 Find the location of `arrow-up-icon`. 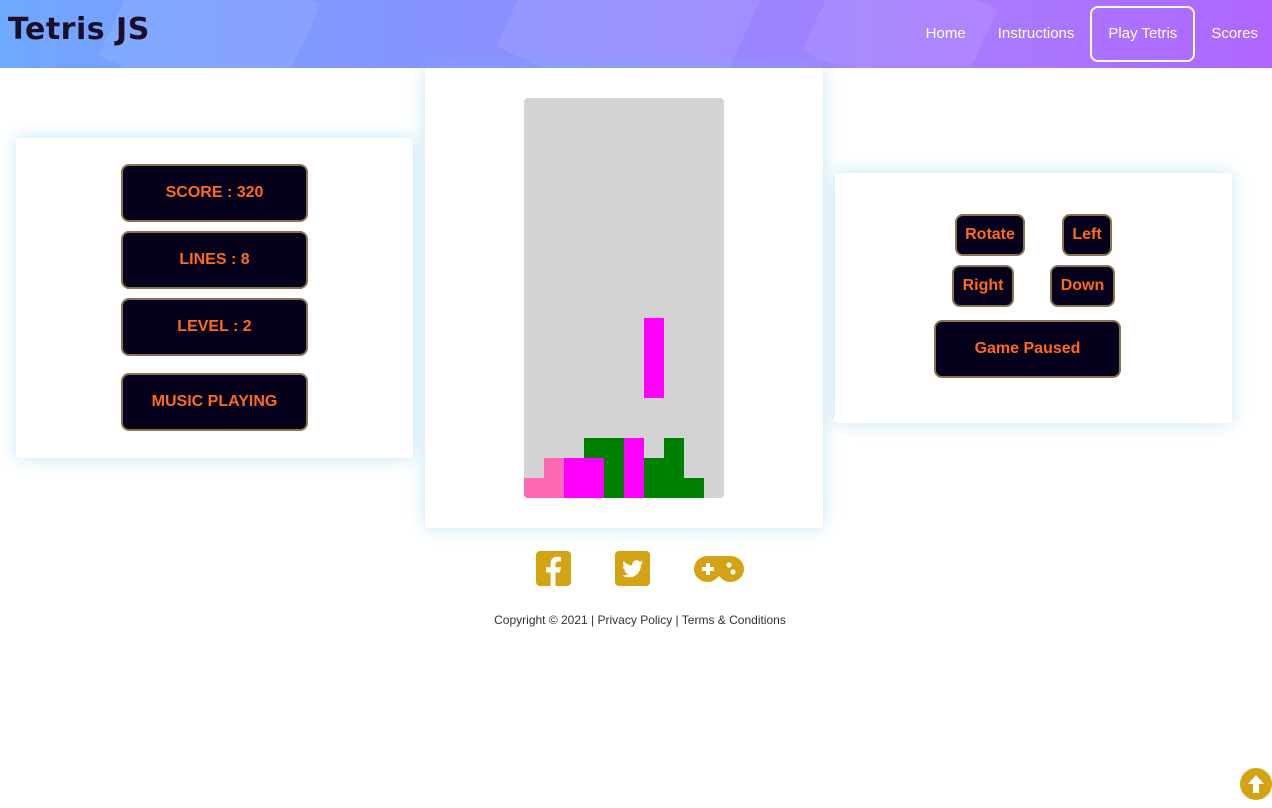

arrow-up-icon is located at coordinates (1256, 784).